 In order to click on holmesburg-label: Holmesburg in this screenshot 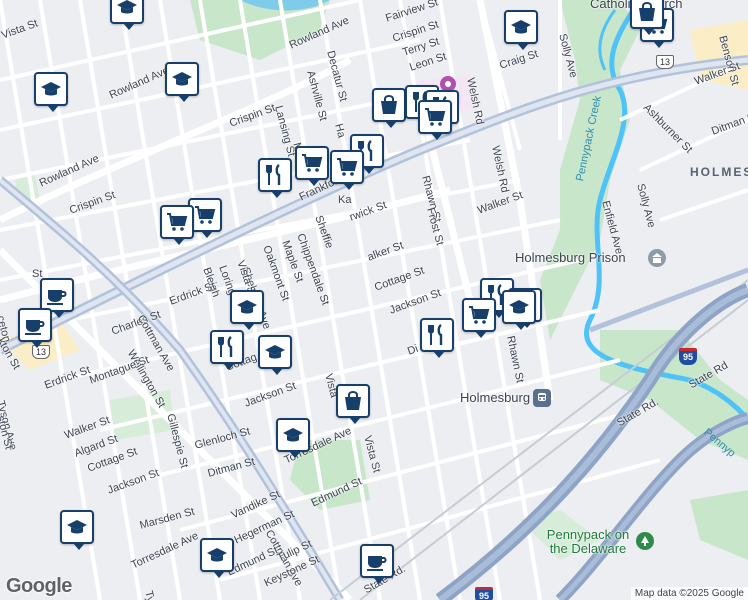, I will do `click(495, 397)`.